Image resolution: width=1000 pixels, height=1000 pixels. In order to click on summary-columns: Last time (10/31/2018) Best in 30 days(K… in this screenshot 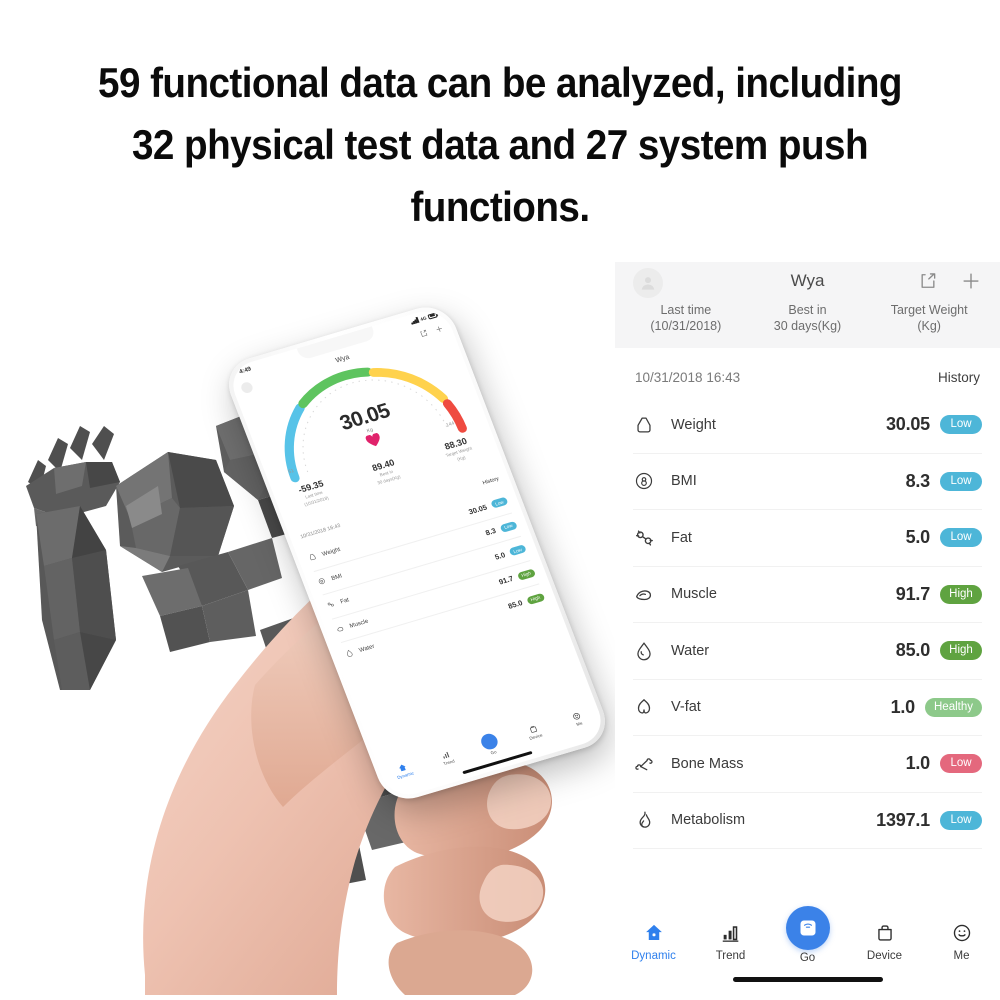, I will do `click(807, 318)`.